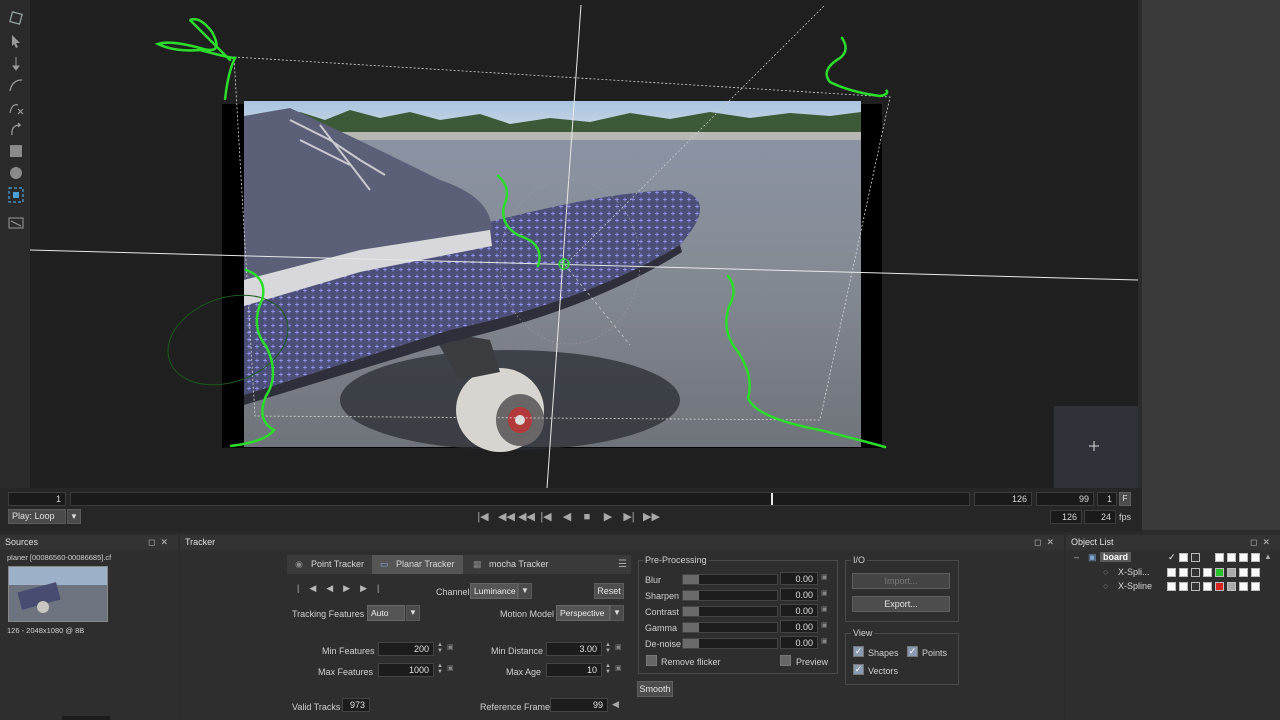 This screenshot has width=1280, height=720. I want to click on rectangle-tool-icon, so click(16, 151).